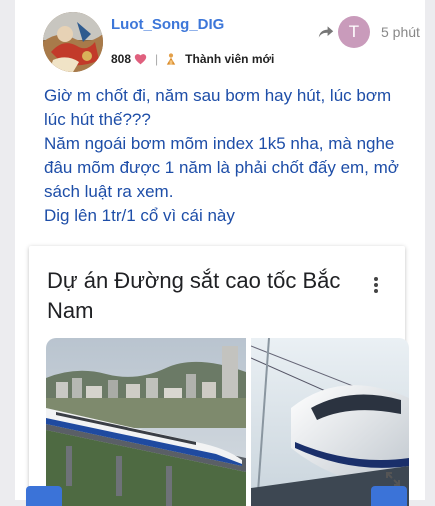  Describe the element at coordinates (121, 59) in the screenshot. I see `like-count: 808` at that location.